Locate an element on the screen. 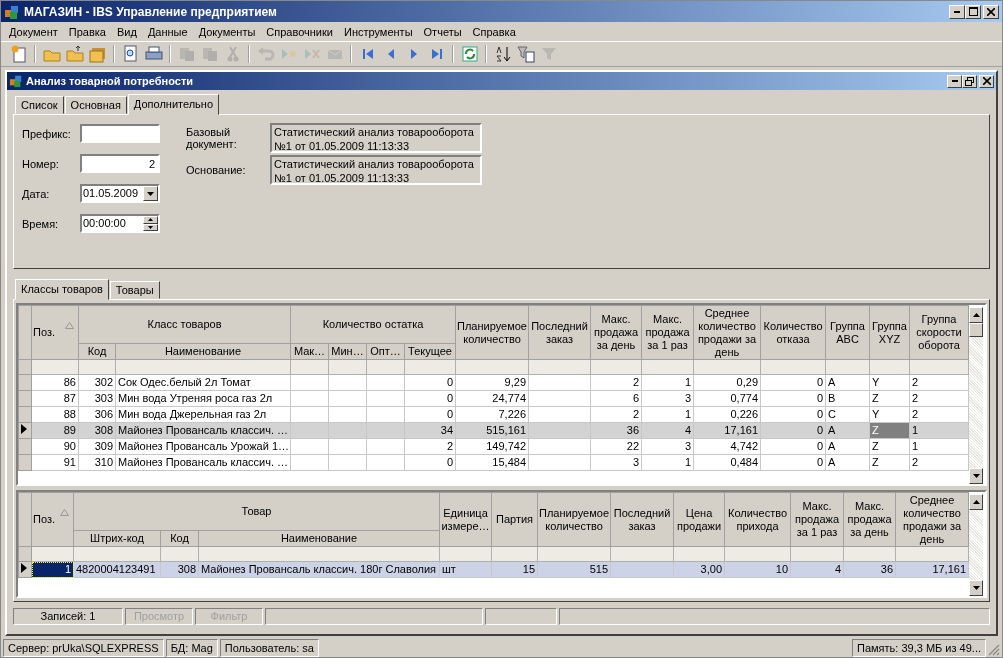 The height and width of the screenshot is (658, 1003). maximize-button is located at coordinates (973, 11).